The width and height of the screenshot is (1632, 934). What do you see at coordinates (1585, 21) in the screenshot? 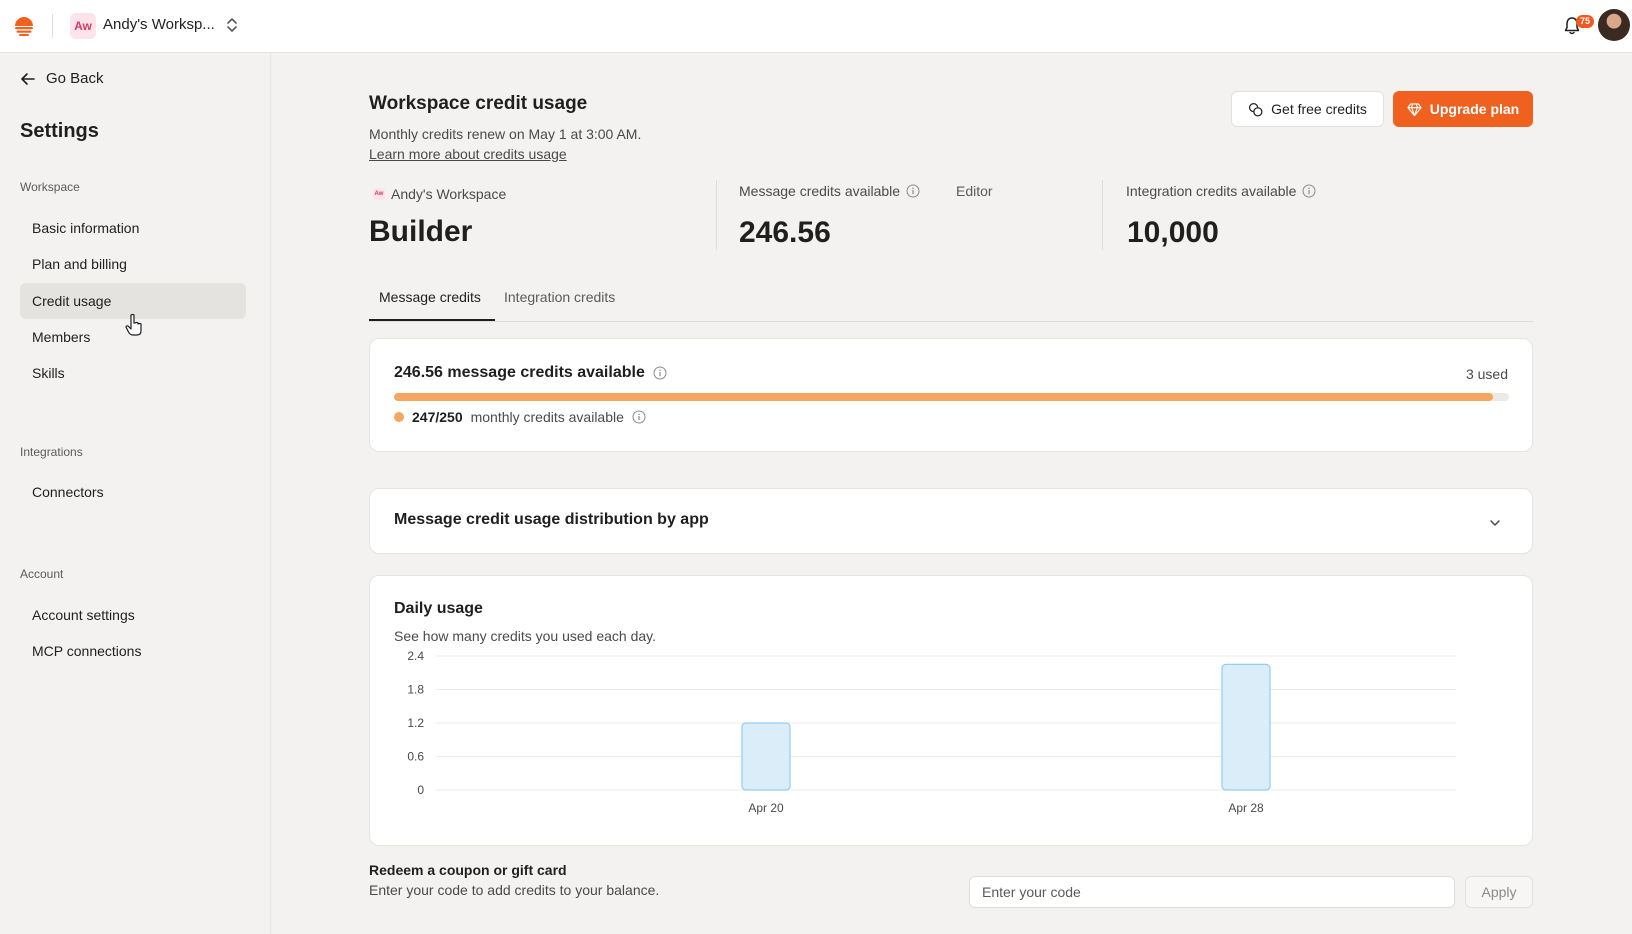
I see `notification-count-badge: 75` at bounding box center [1585, 21].